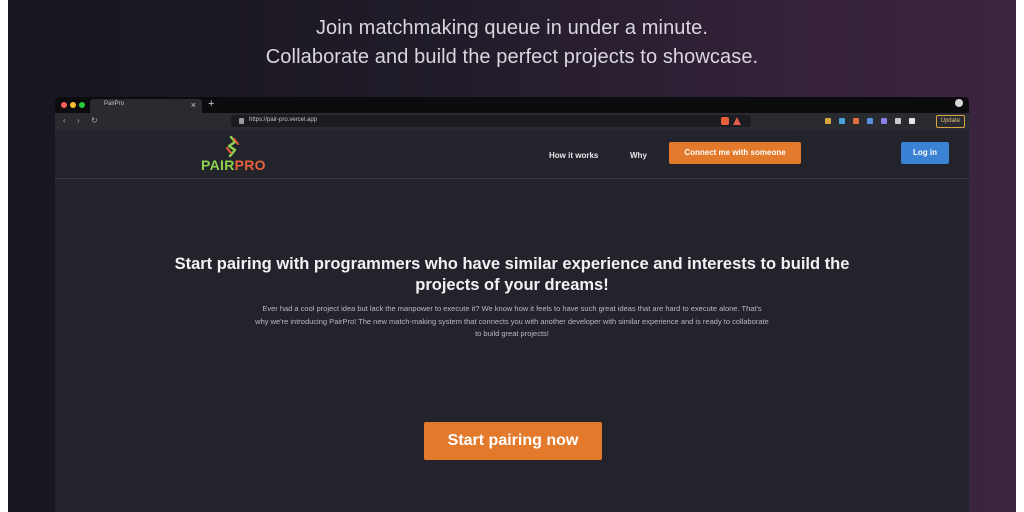 This screenshot has height=512, width=1024. I want to click on lock-icon, so click(241, 121).